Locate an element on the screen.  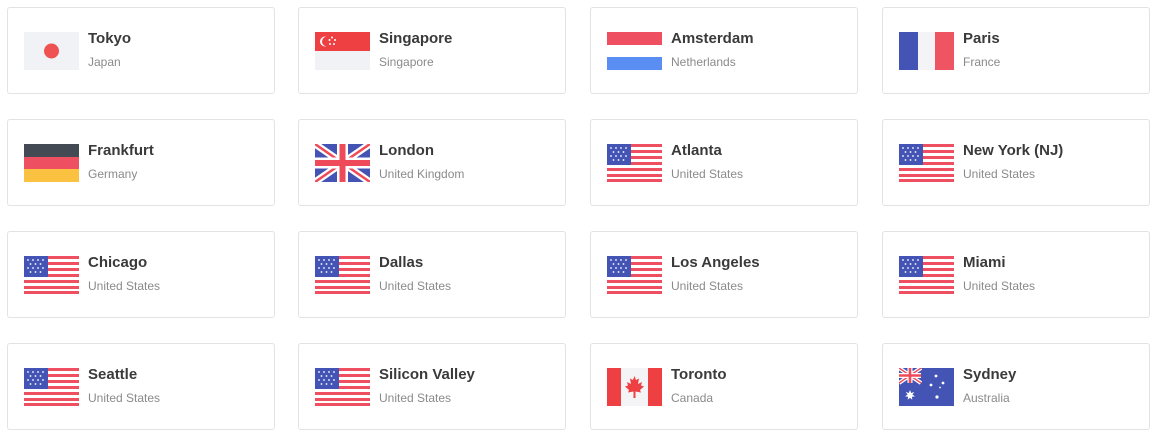
location-card-tokyo: Tokyo Japan is located at coordinates (141, 50).